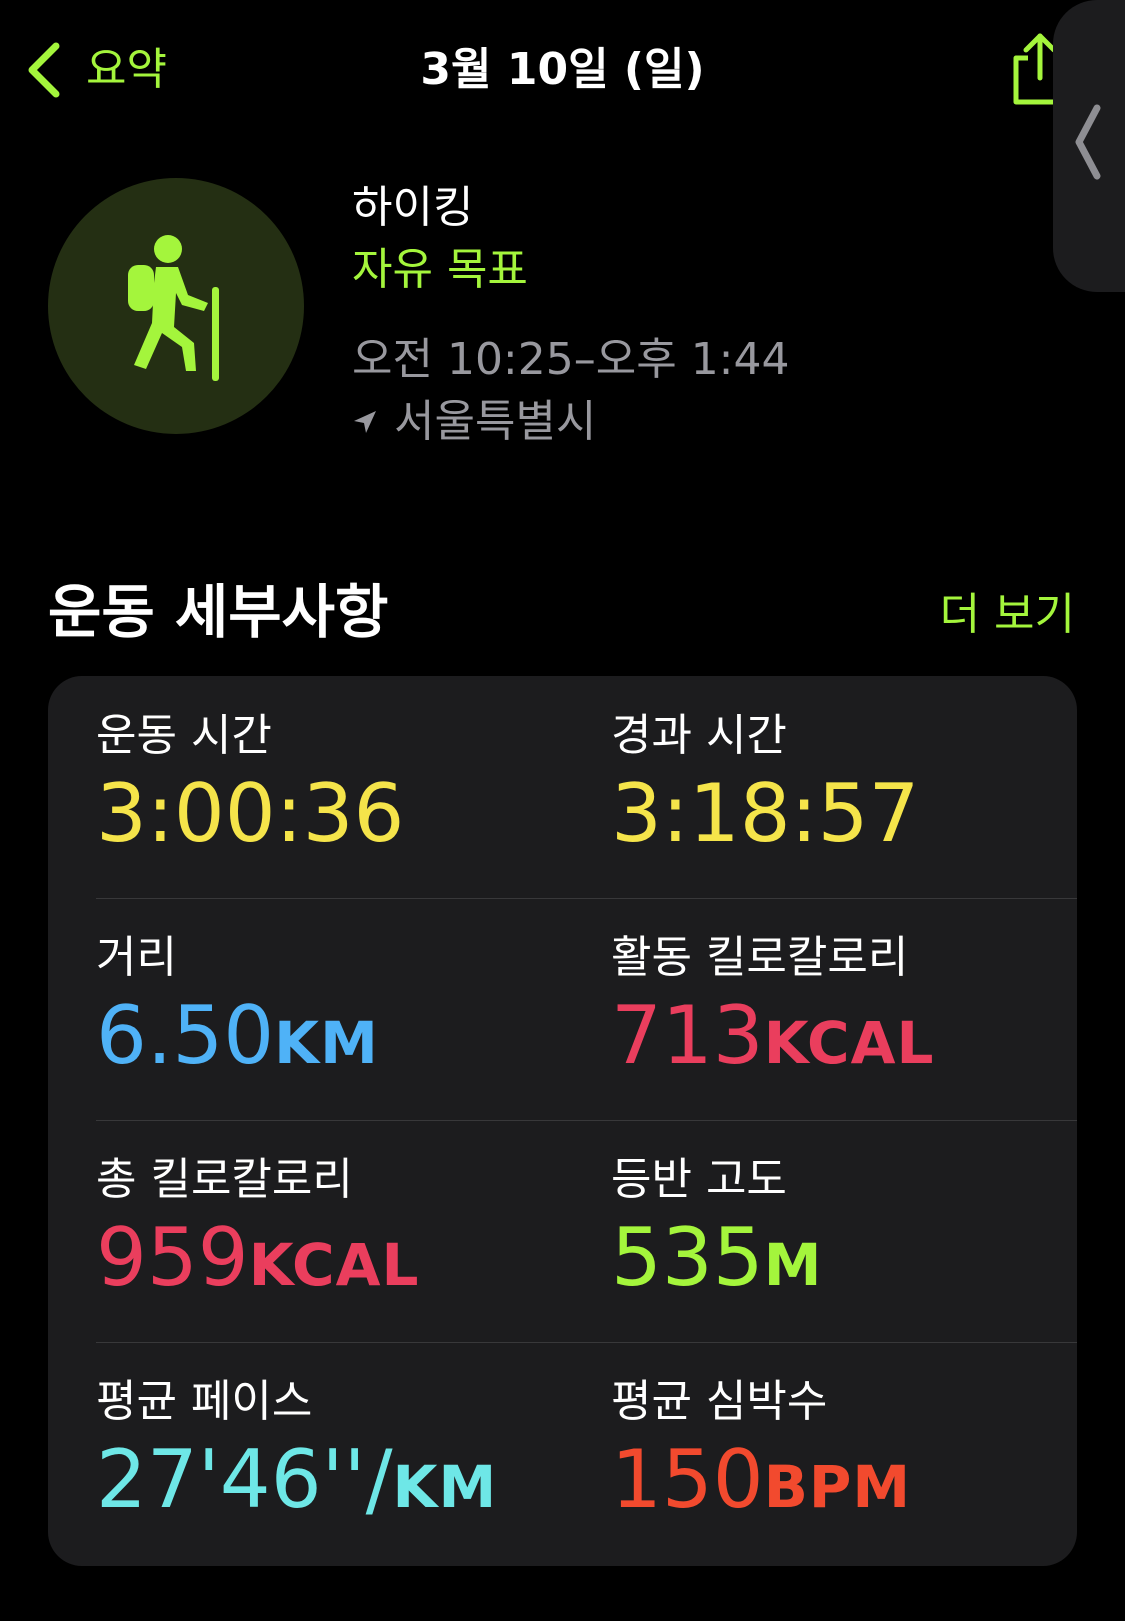  What do you see at coordinates (136, 957) in the screenshot?
I see `metric-label: 거리` at bounding box center [136, 957].